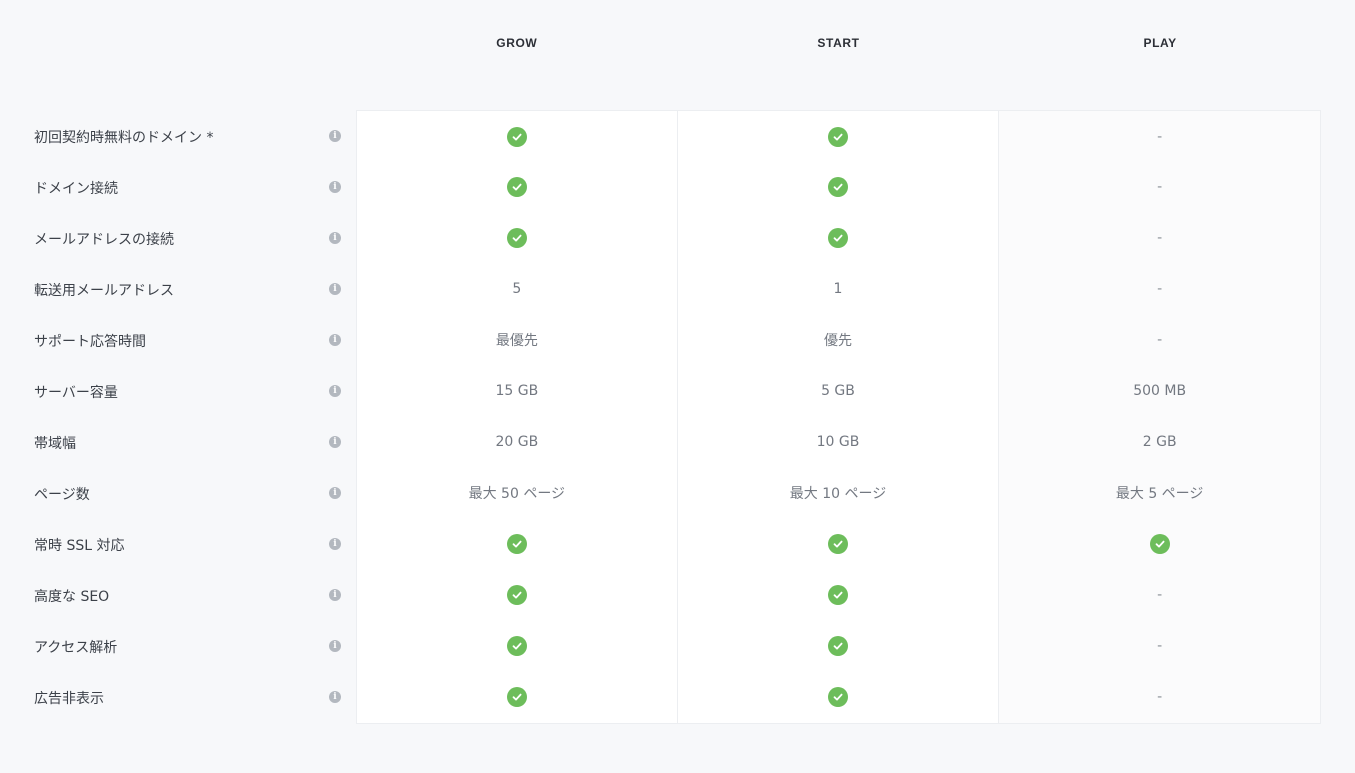  I want to click on plan-value-cell-start: 1, so click(839, 289).